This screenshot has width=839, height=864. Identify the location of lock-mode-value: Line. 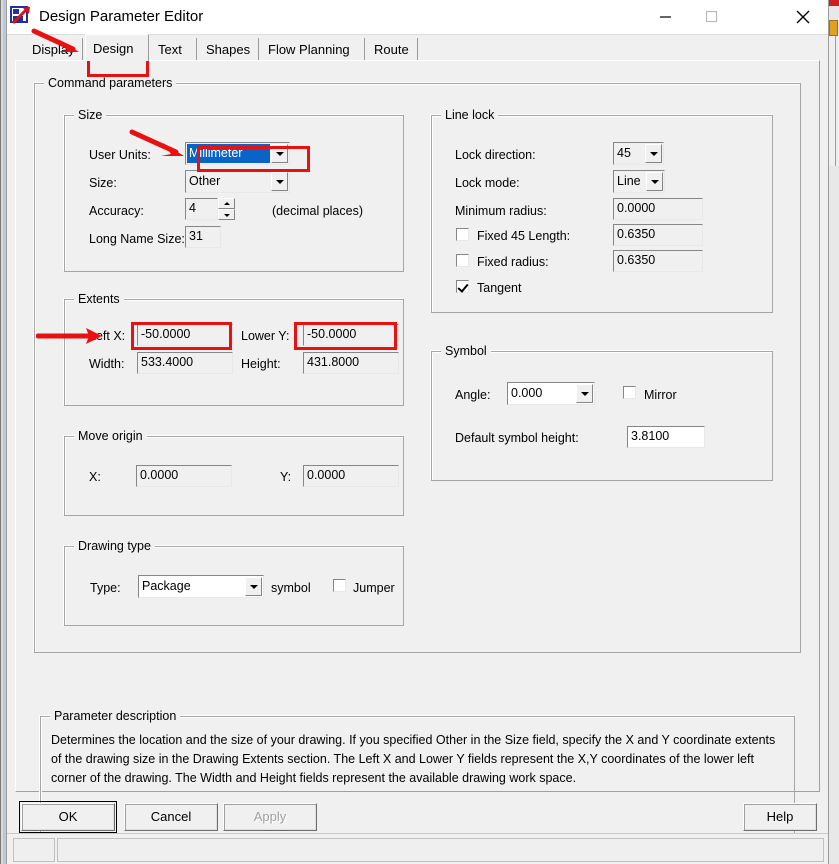
(629, 181).